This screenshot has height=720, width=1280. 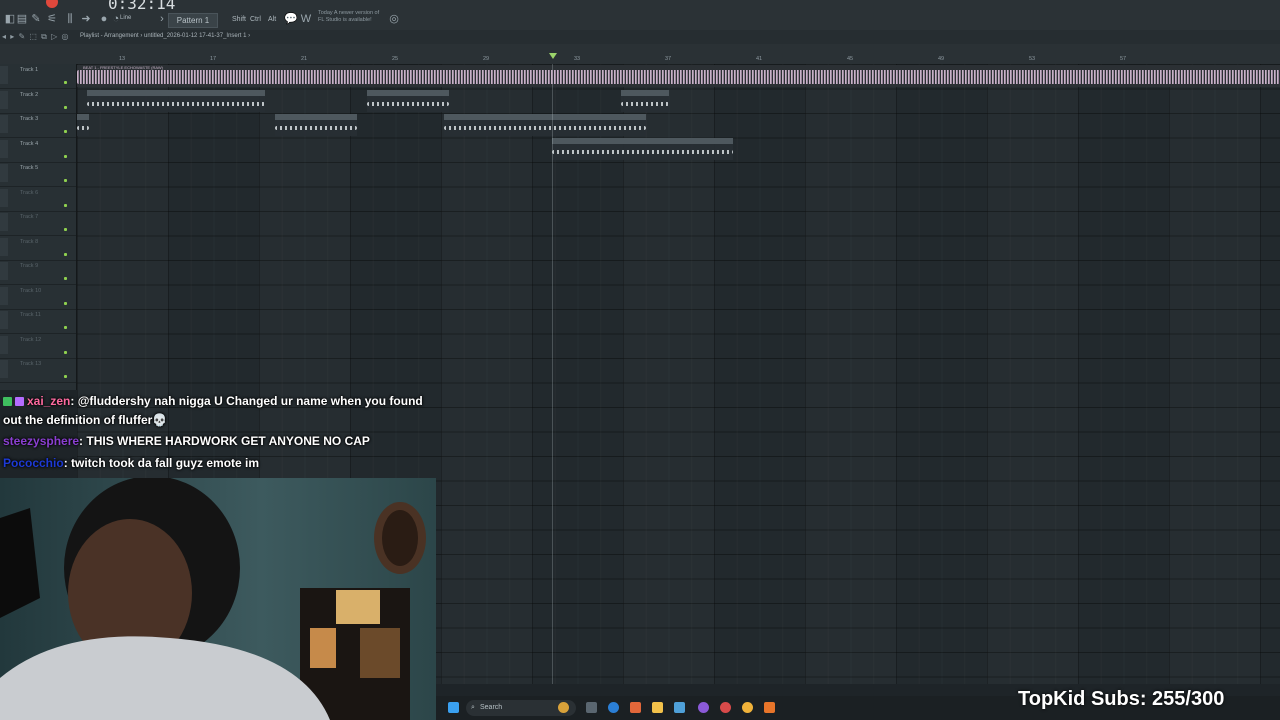 I want to click on paint-tool-icon: ⚟, so click(x=52, y=19).